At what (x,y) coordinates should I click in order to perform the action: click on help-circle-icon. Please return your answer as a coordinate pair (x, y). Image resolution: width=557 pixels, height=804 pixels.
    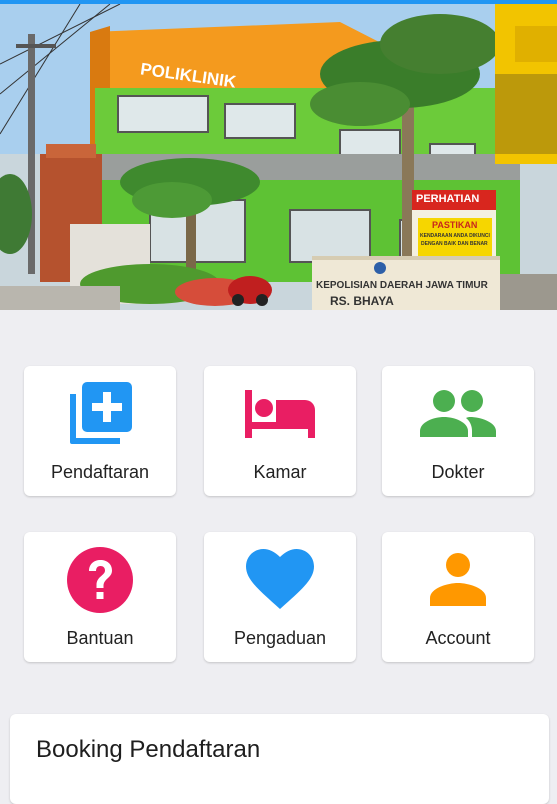
    Looking at the image, I should click on (100, 580).